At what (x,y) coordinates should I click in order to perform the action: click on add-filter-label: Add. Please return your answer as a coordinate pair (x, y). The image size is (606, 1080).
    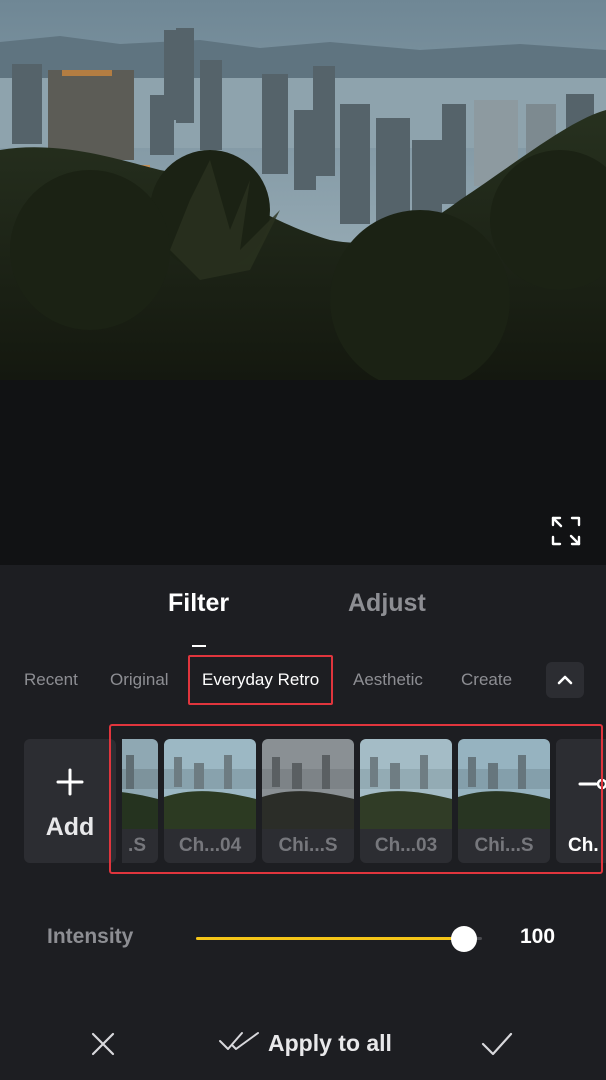
    Looking at the image, I should click on (70, 827).